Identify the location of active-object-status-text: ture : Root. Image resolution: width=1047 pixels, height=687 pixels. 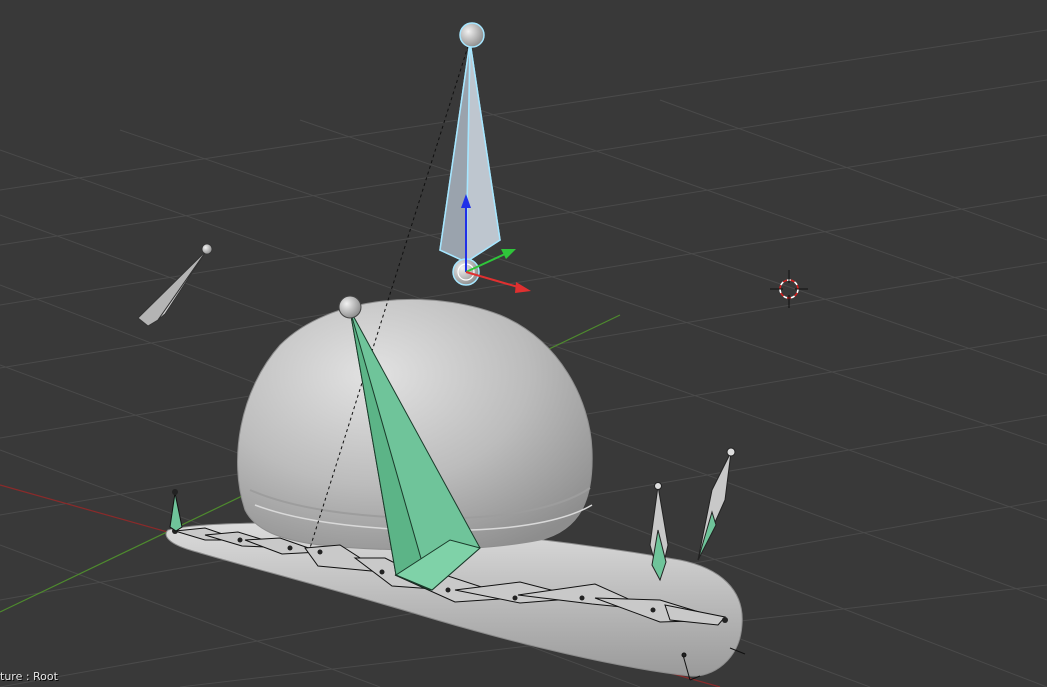
(29, 676).